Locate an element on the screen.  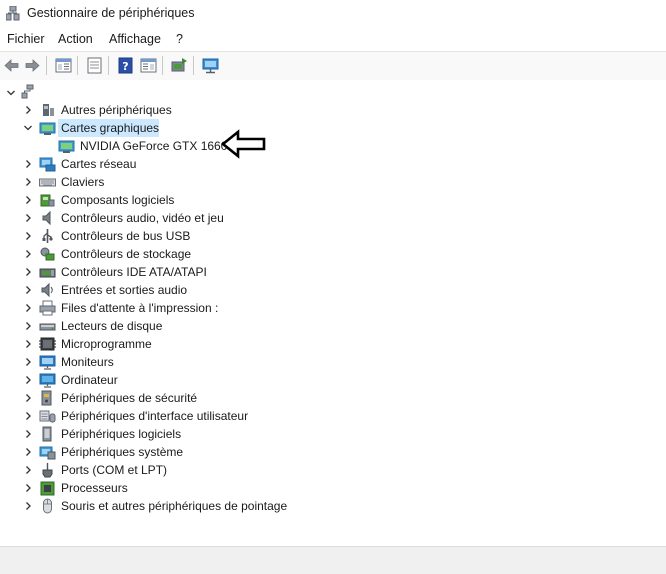
tree-category-label: Processeurs is located at coordinates (94, 488).